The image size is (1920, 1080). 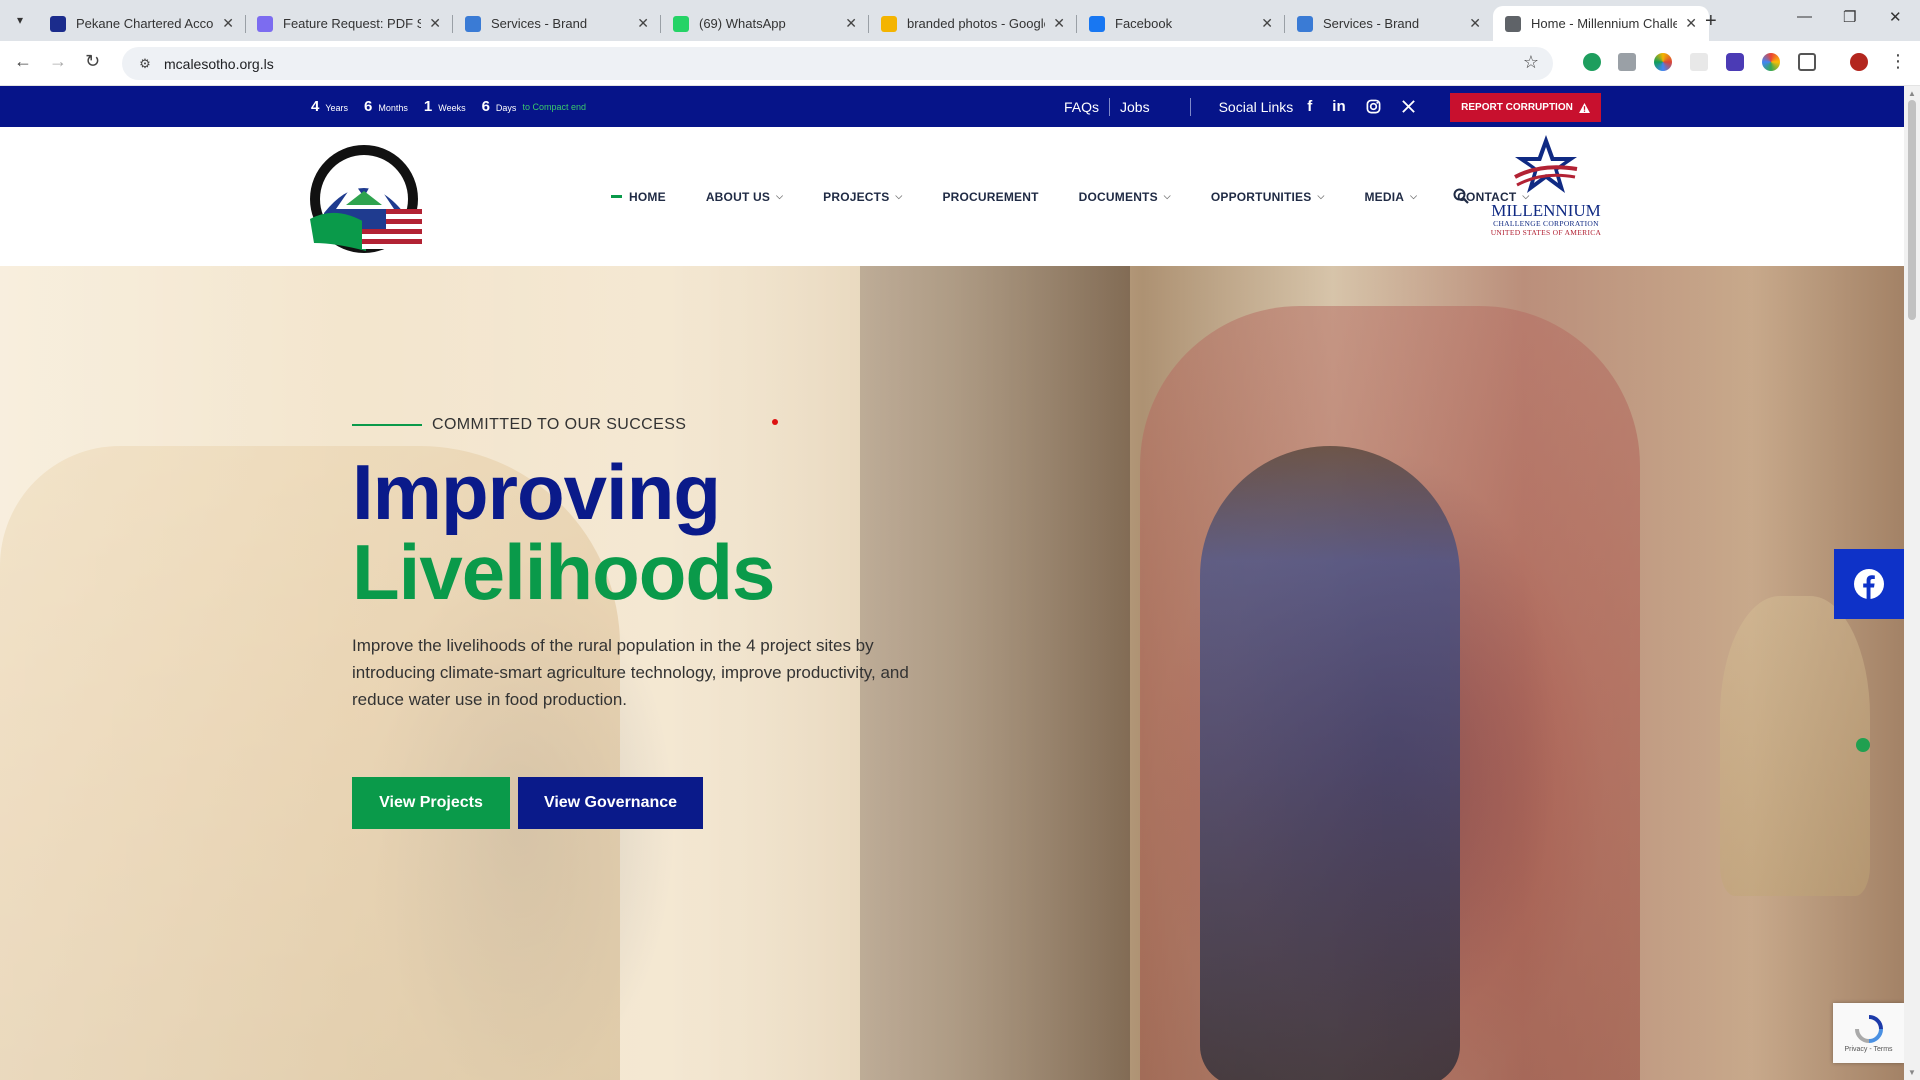 What do you see at coordinates (1268, 197) in the screenshot?
I see `nav-opportunities: OPPORTUNITIES ⌵` at bounding box center [1268, 197].